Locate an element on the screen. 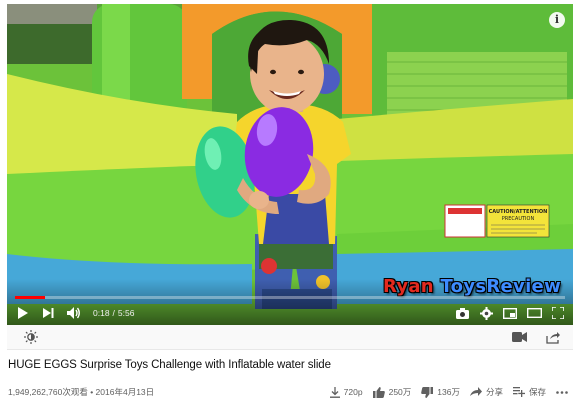  like-button: 250万 is located at coordinates (392, 392).